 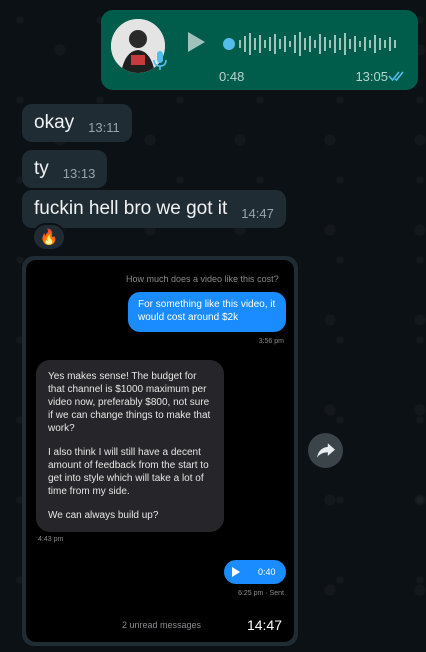 I want to click on incoming-message: fuckin hell bro we got it 14:47, so click(x=154, y=209).